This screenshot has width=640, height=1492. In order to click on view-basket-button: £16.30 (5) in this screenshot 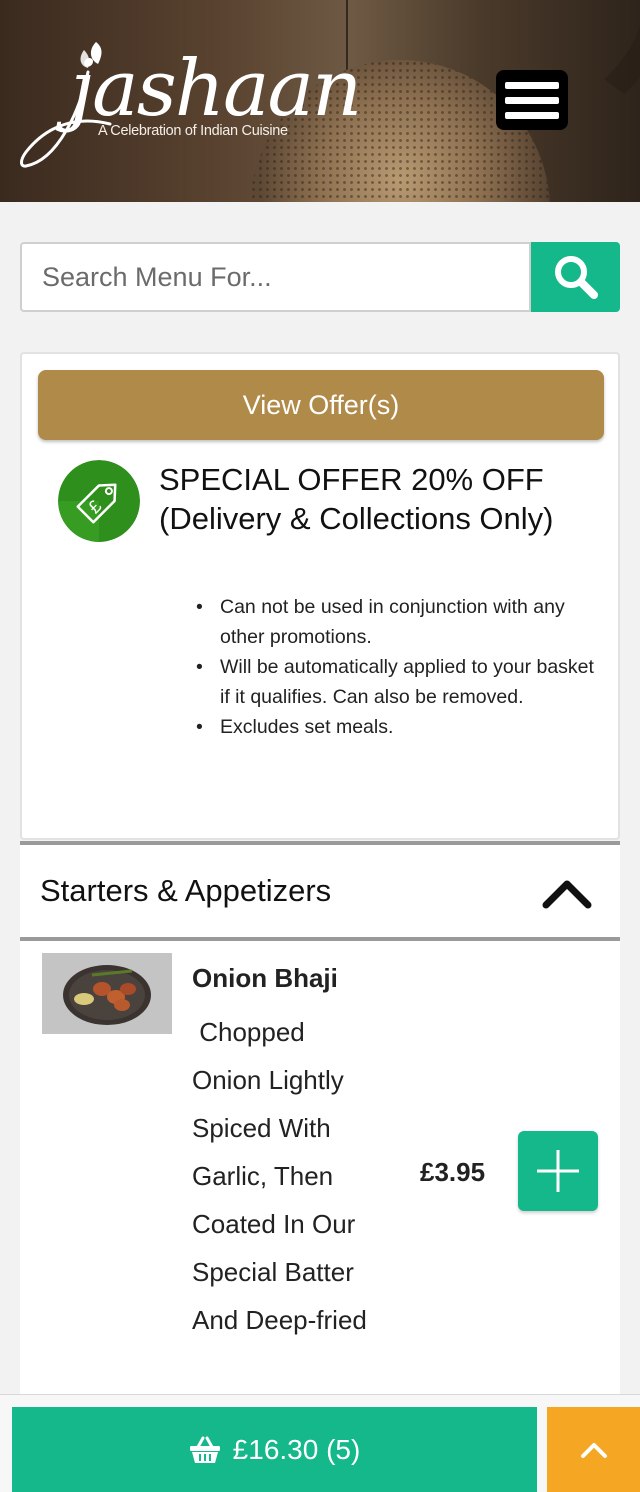, I will do `click(274, 1449)`.